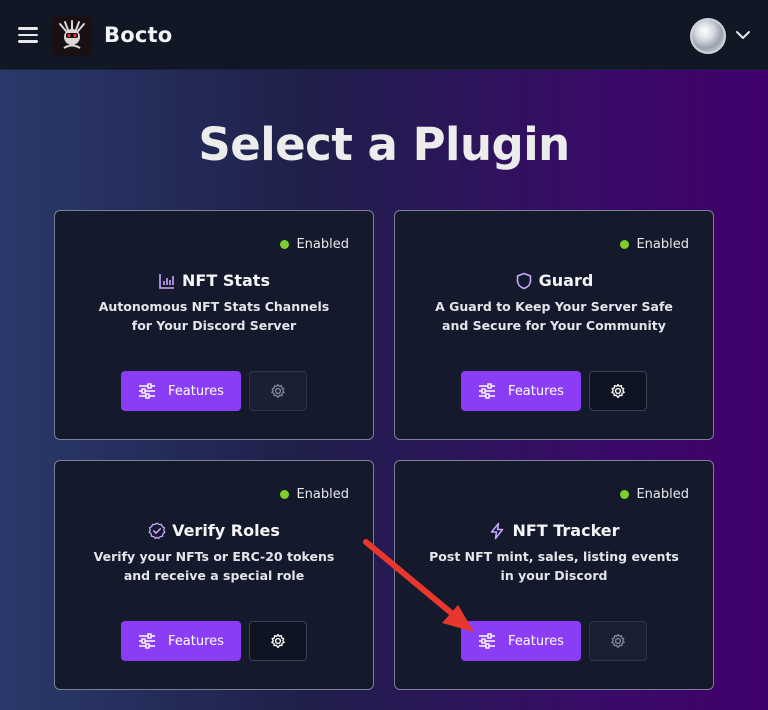  I want to click on hamburger-menu-icon, so click(28, 35).